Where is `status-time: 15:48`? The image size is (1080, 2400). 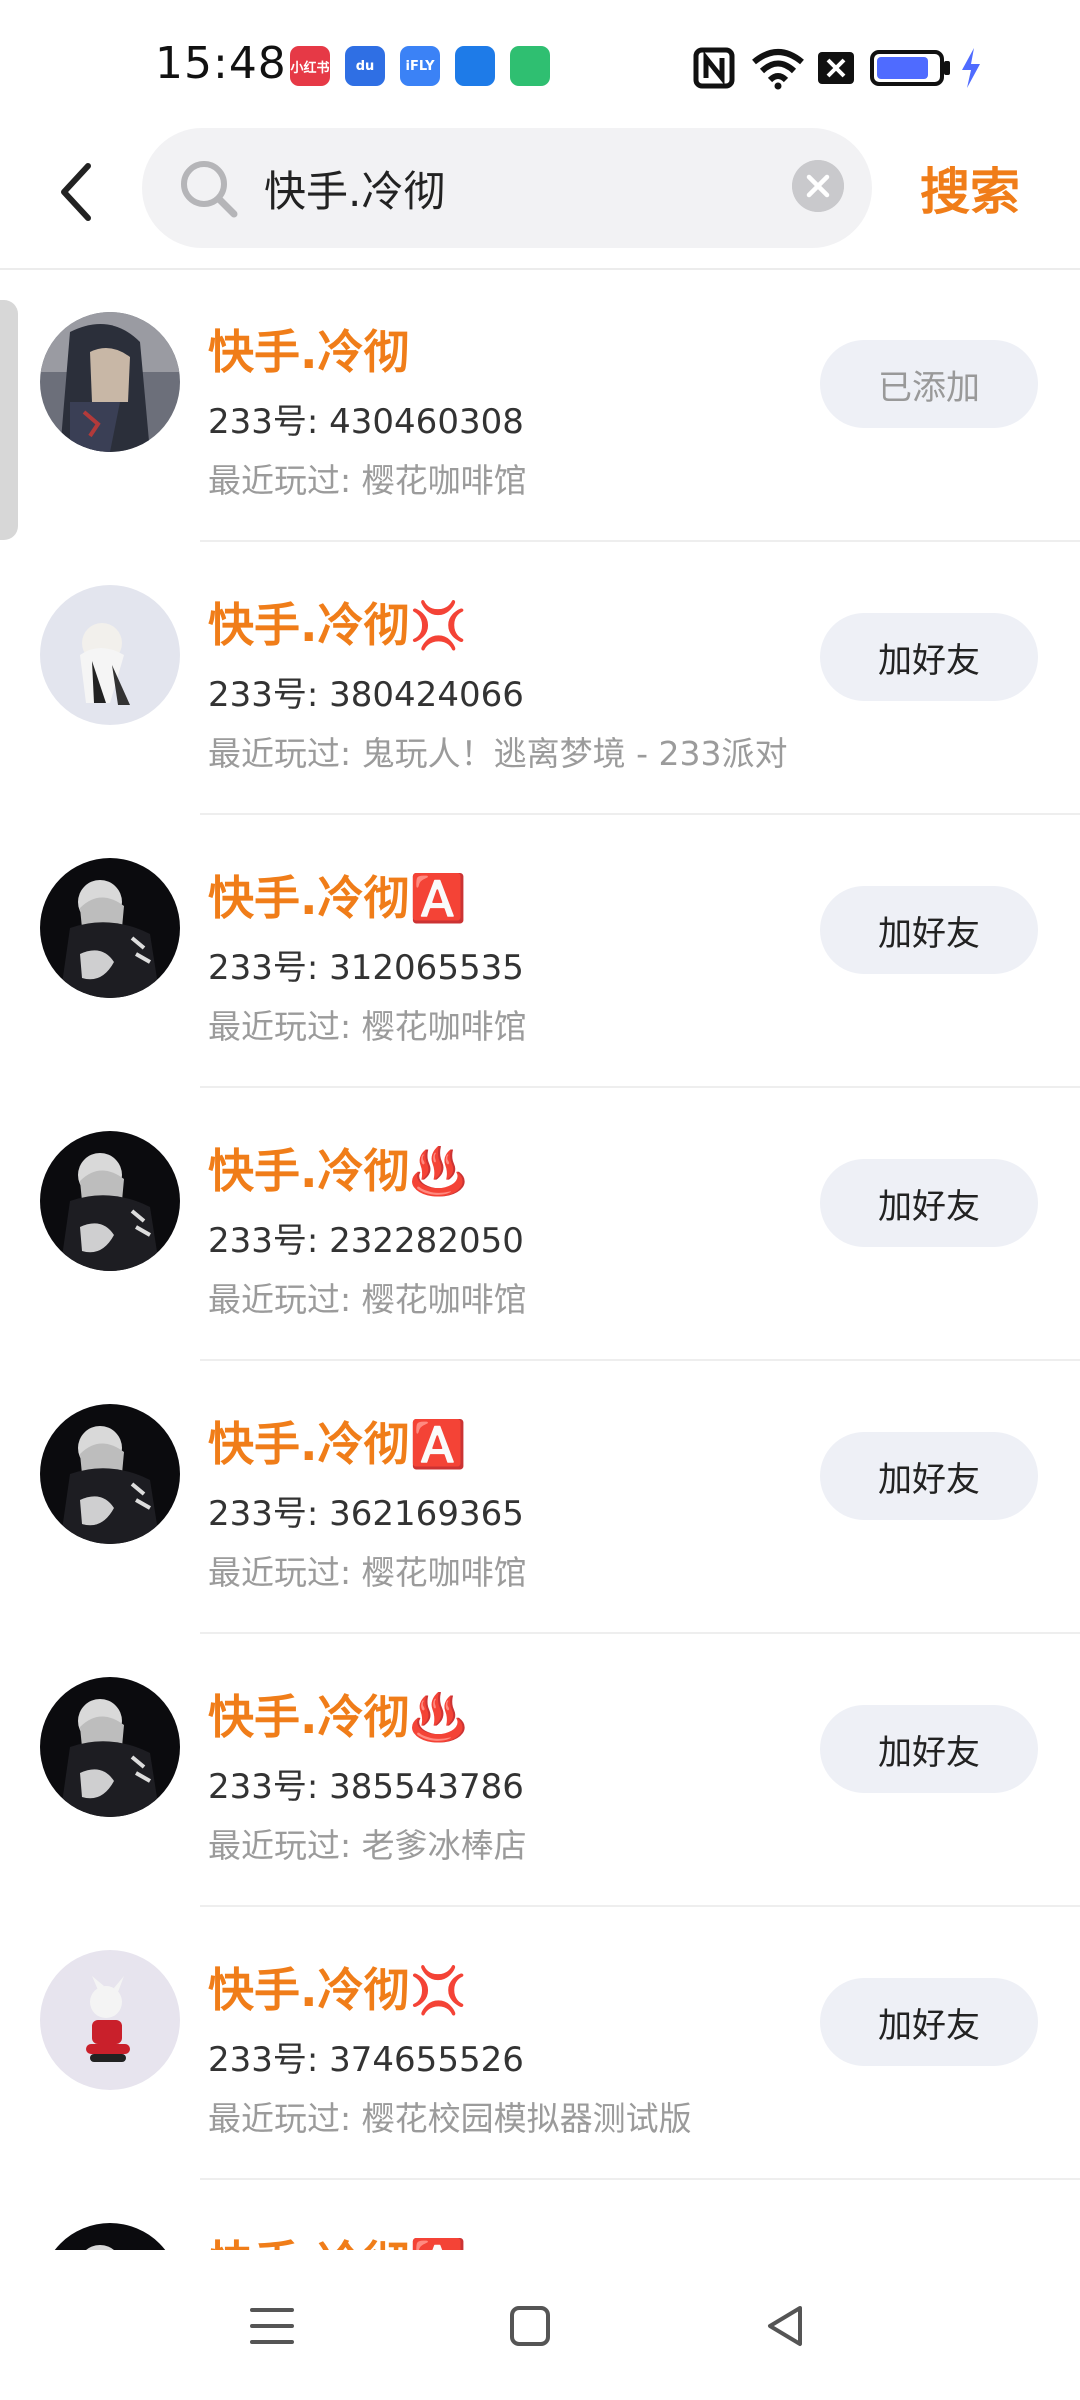
status-time: 15:48 is located at coordinates (221, 63).